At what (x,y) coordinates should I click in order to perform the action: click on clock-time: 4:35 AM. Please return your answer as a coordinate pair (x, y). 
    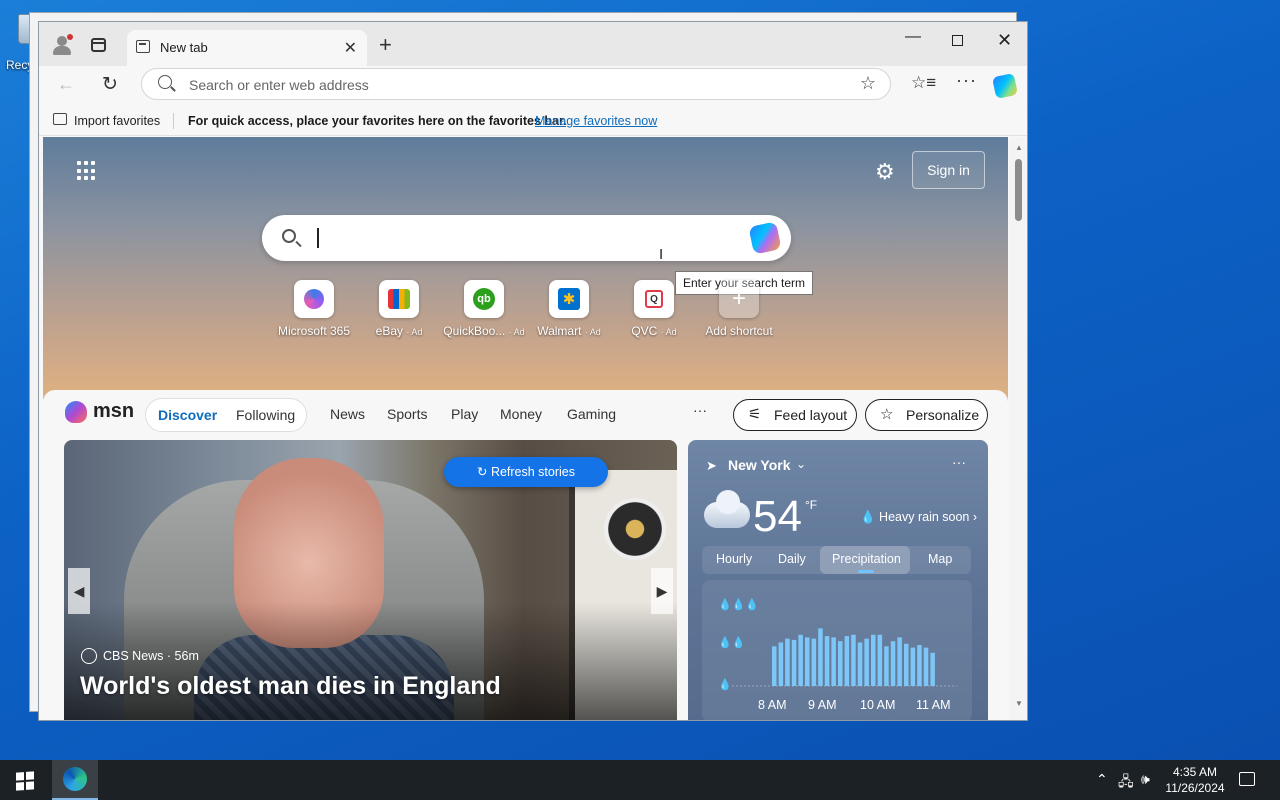
    Looking at the image, I should click on (1195, 772).